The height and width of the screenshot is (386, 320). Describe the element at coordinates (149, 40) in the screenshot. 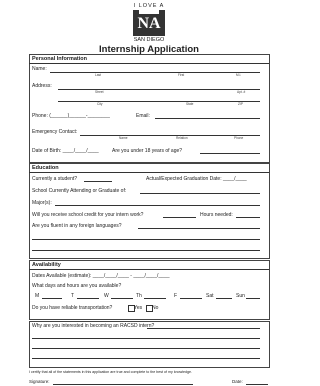

I see `logo-bottom-text: SAN DIEGO` at that location.